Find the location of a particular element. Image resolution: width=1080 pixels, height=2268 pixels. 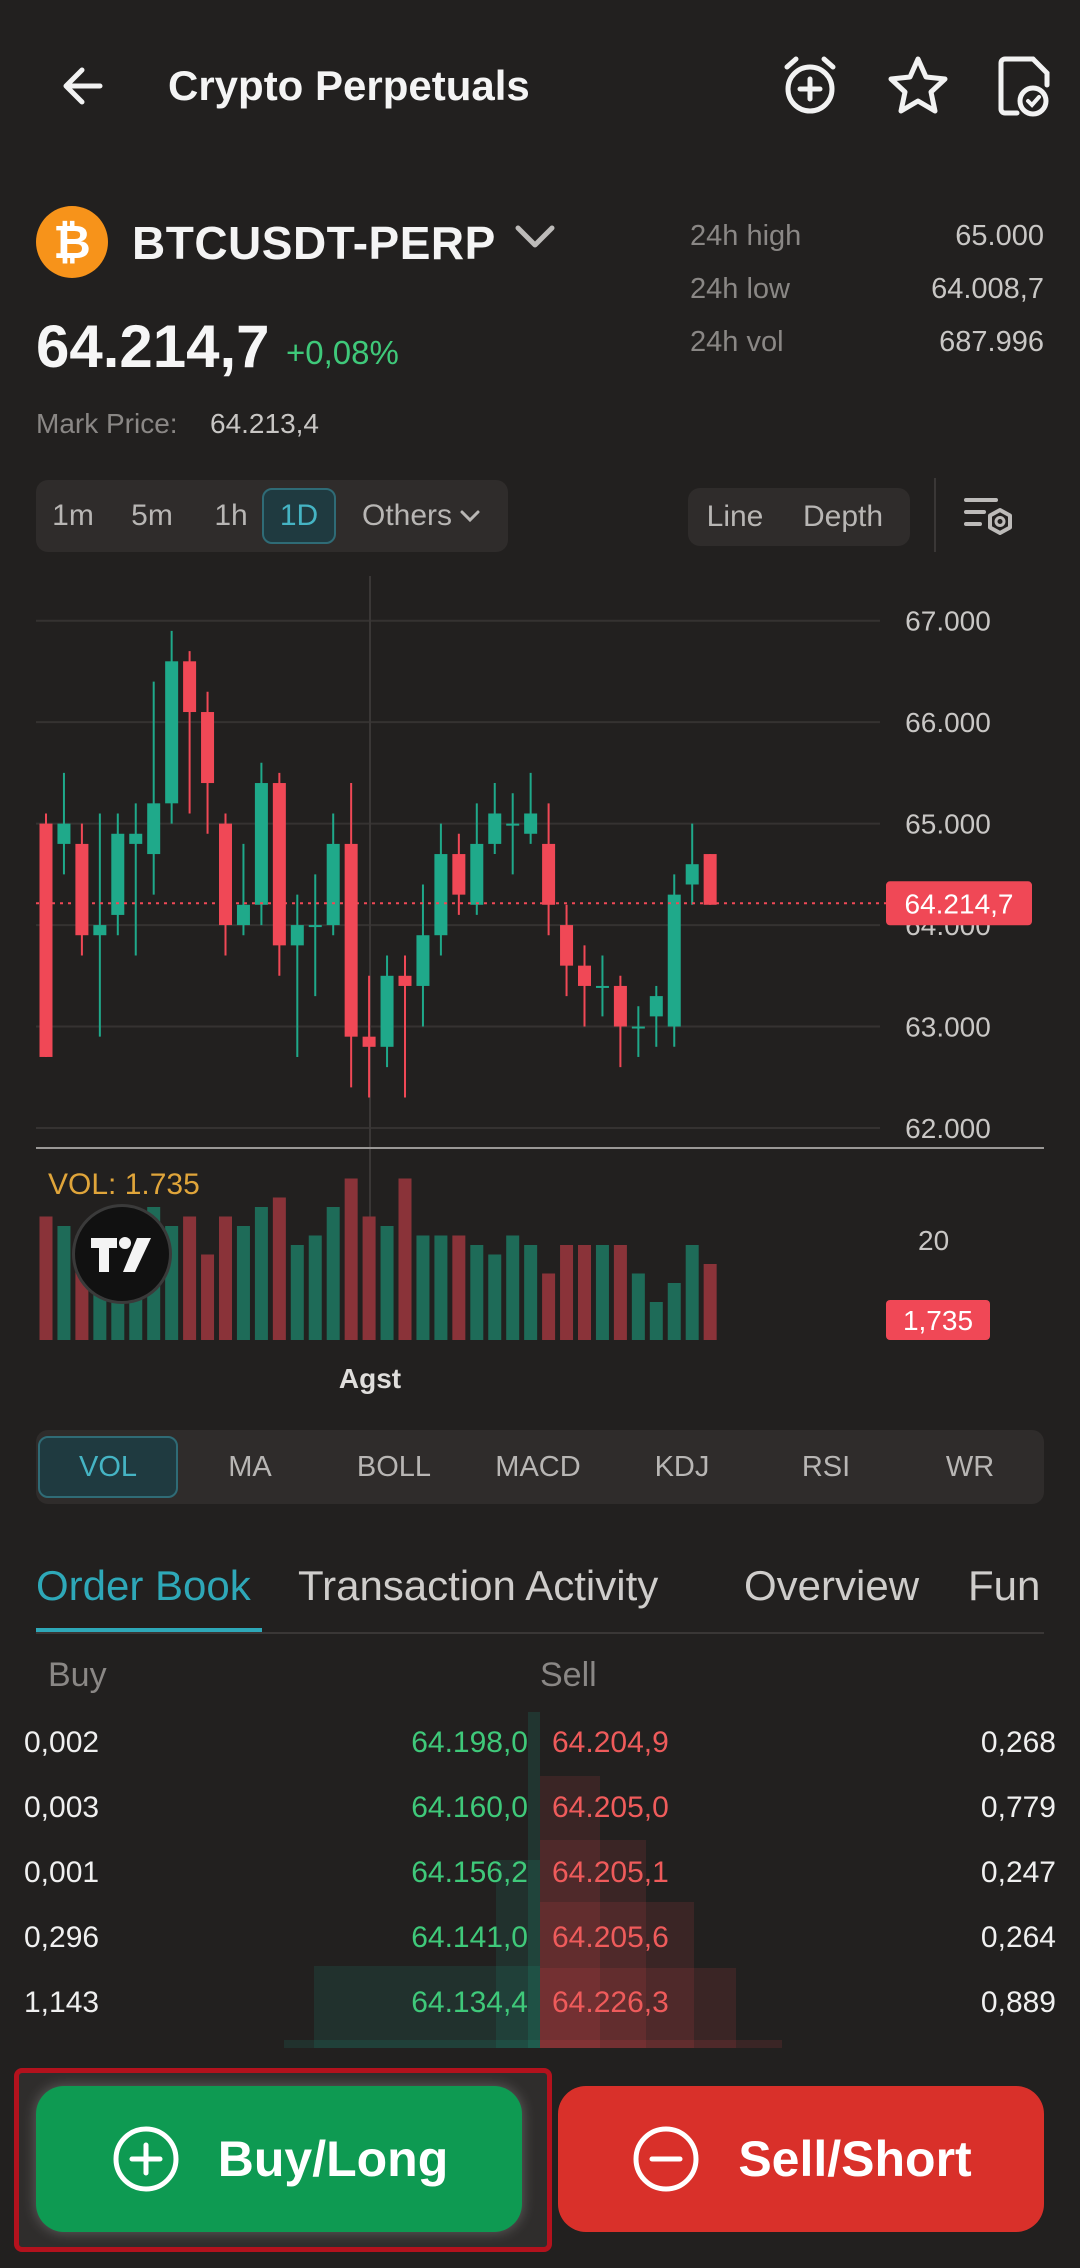

depth-bar-sell is located at coordinates (661, 2044).